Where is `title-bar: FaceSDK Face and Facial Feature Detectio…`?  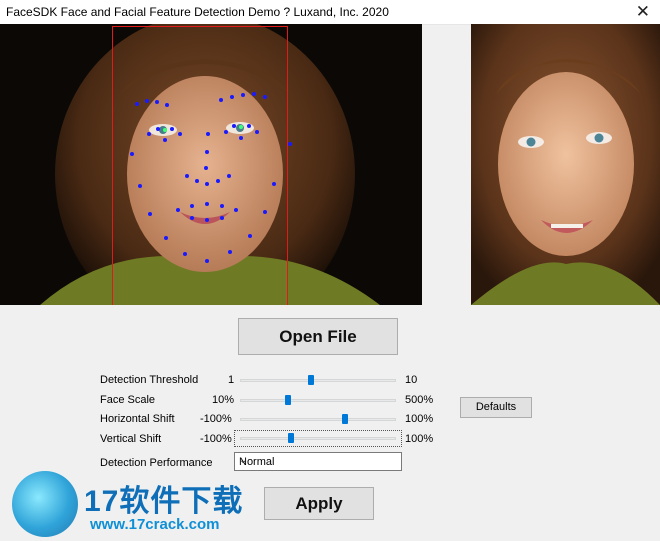
title-bar: FaceSDK Face and Facial Feature Detectio… is located at coordinates (330, 12).